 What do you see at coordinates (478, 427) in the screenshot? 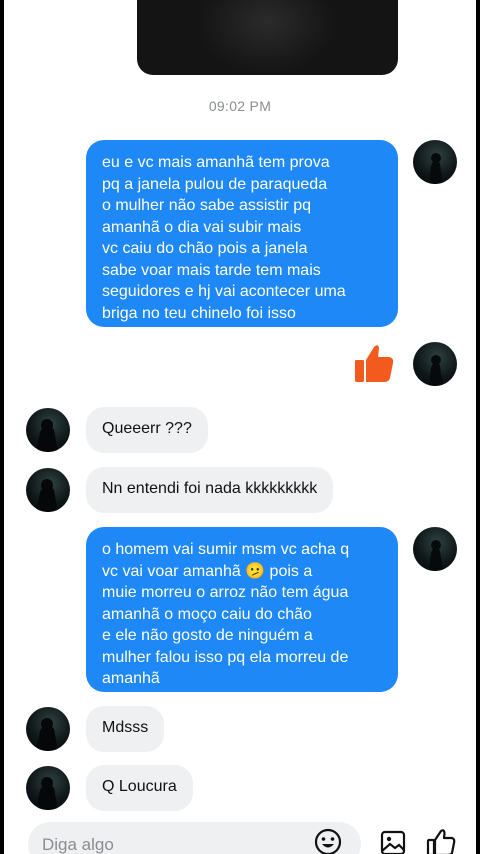
I see `right-edge` at bounding box center [478, 427].